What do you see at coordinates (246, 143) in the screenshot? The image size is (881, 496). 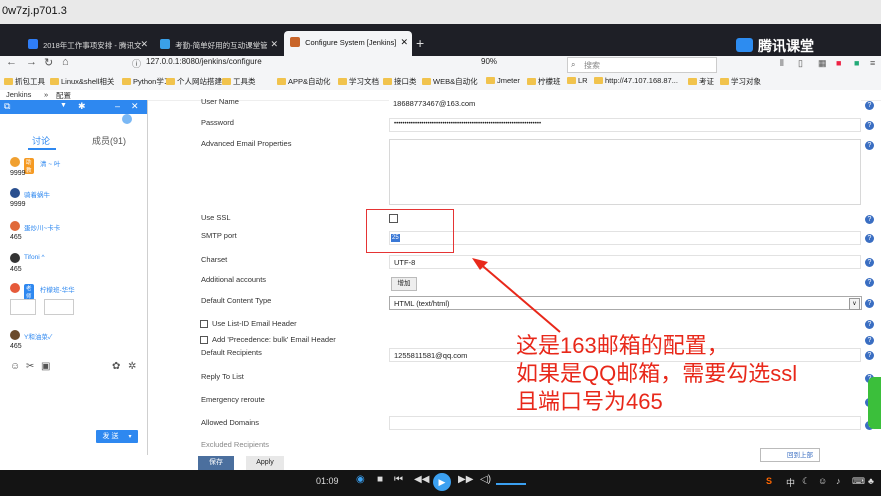 I see `advanced-email-properties-label: Advanced Email Properties` at bounding box center [246, 143].